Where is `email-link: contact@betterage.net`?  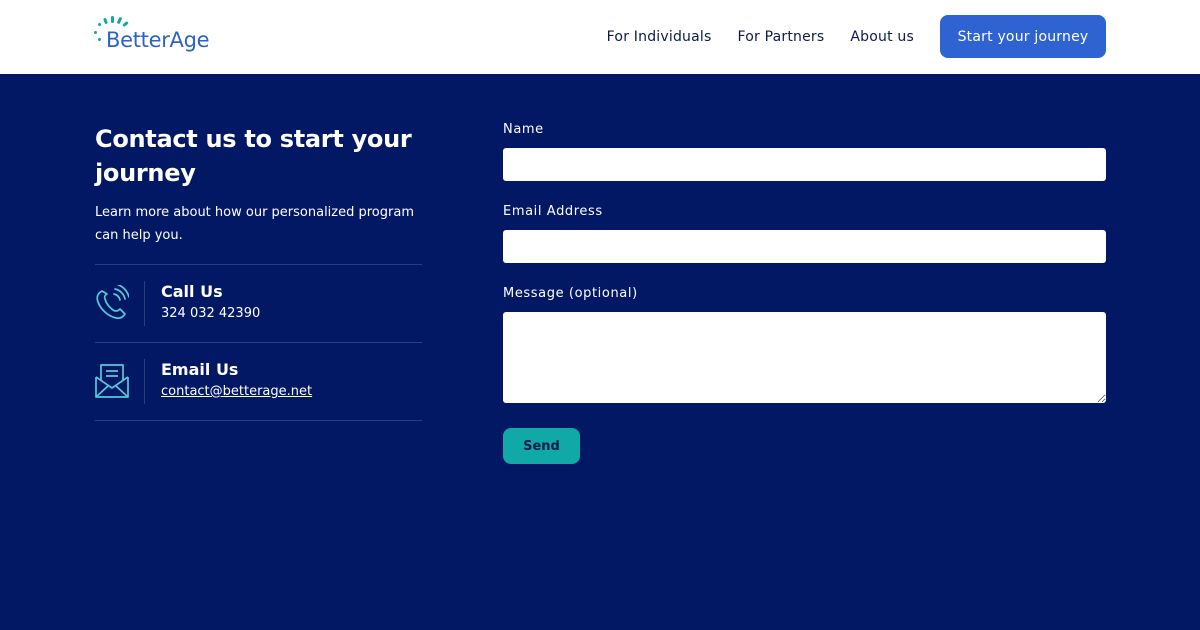 email-link: contact@betterage.net is located at coordinates (236, 391).